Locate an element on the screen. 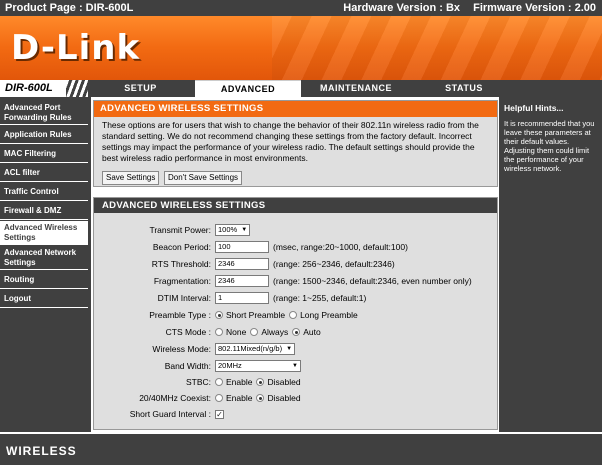 The height and width of the screenshot is (465, 602). dont-save-settings-button: Don't Save Settings is located at coordinates (203, 178).